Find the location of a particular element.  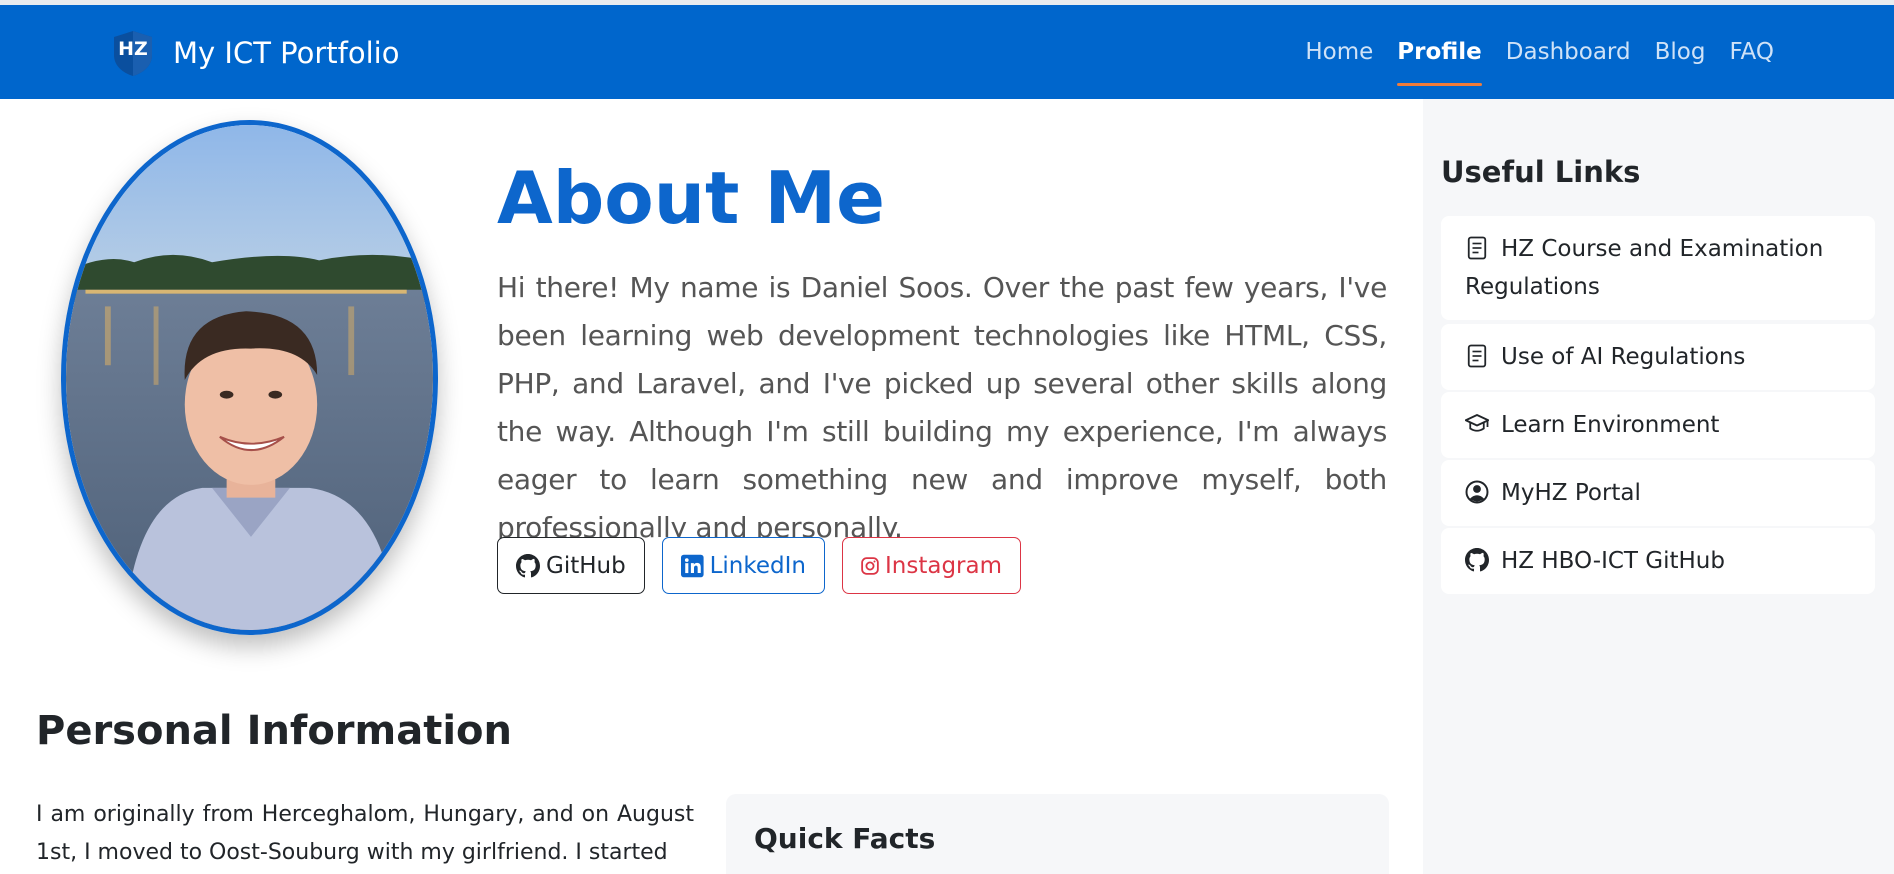

nav-dashboard: Dashboard is located at coordinates (1568, 52).